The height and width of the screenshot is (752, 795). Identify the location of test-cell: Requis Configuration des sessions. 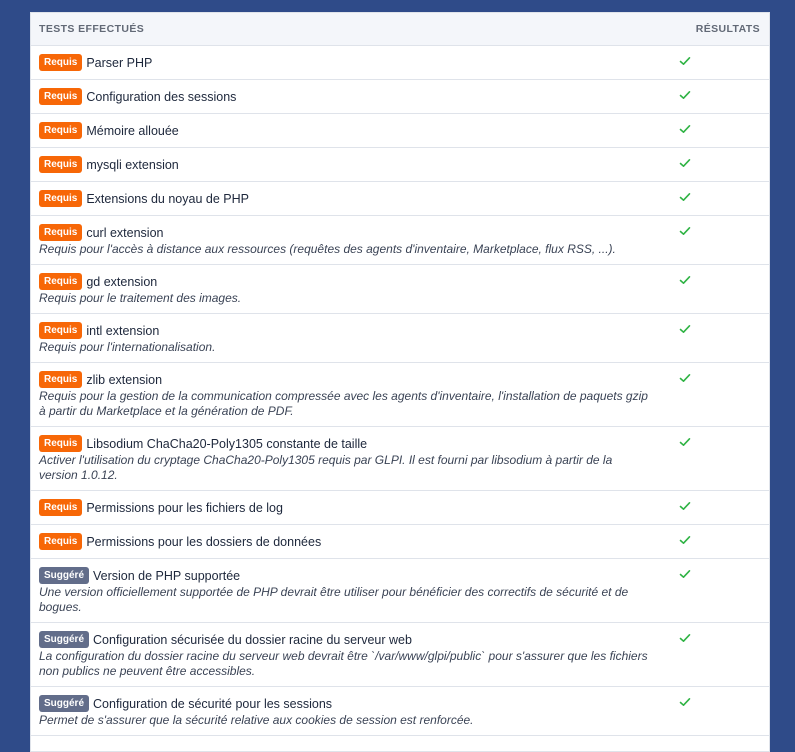
(346, 96).